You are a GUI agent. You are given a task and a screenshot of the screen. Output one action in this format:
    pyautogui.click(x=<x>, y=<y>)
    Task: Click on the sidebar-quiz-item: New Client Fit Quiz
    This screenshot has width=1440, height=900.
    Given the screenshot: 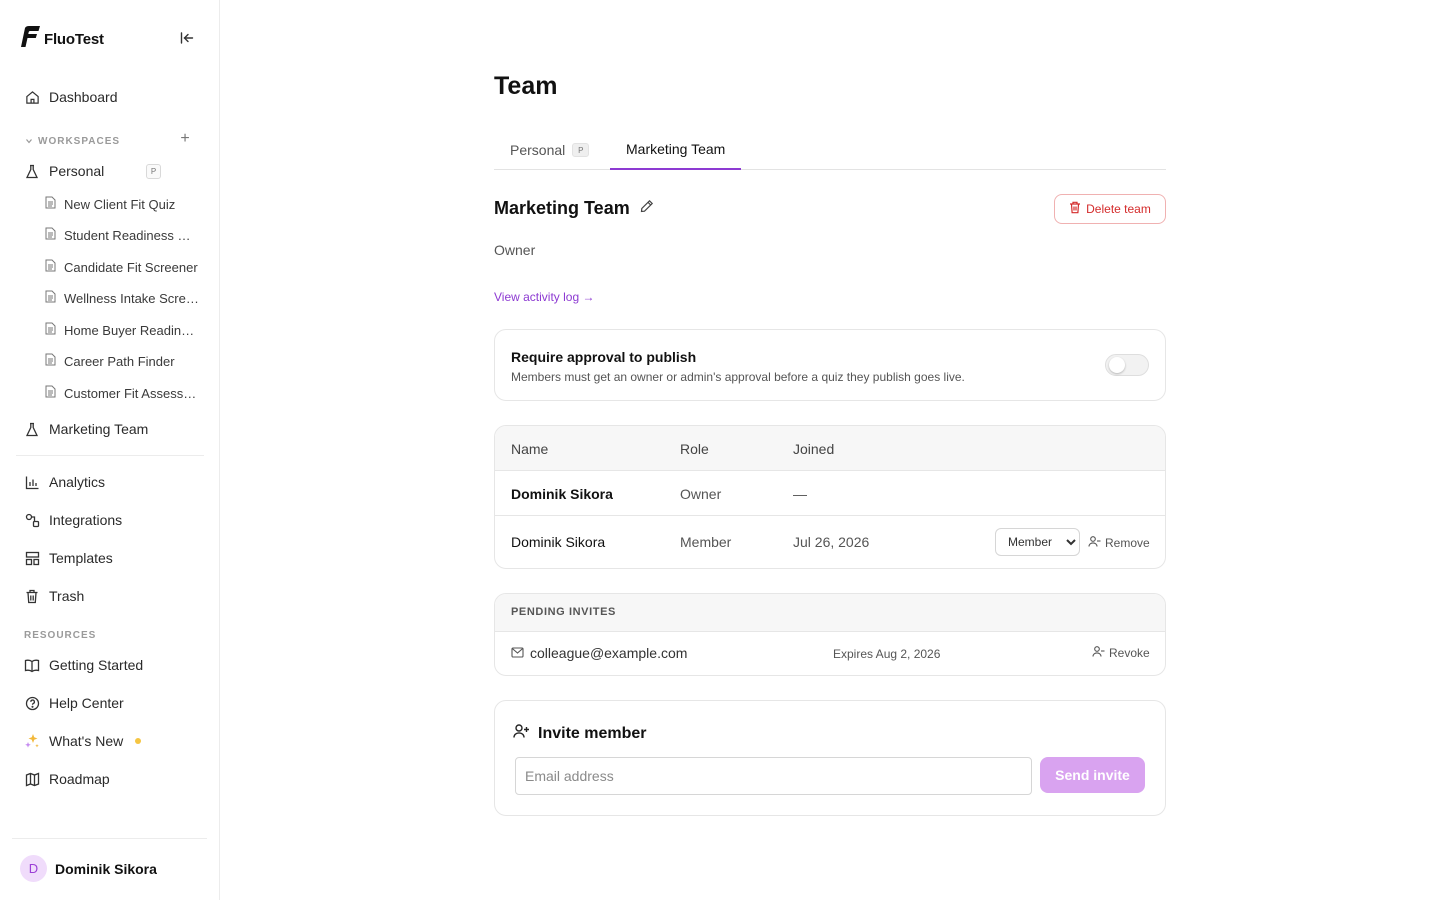 What is the action you would take?
    pyautogui.click(x=122, y=204)
    